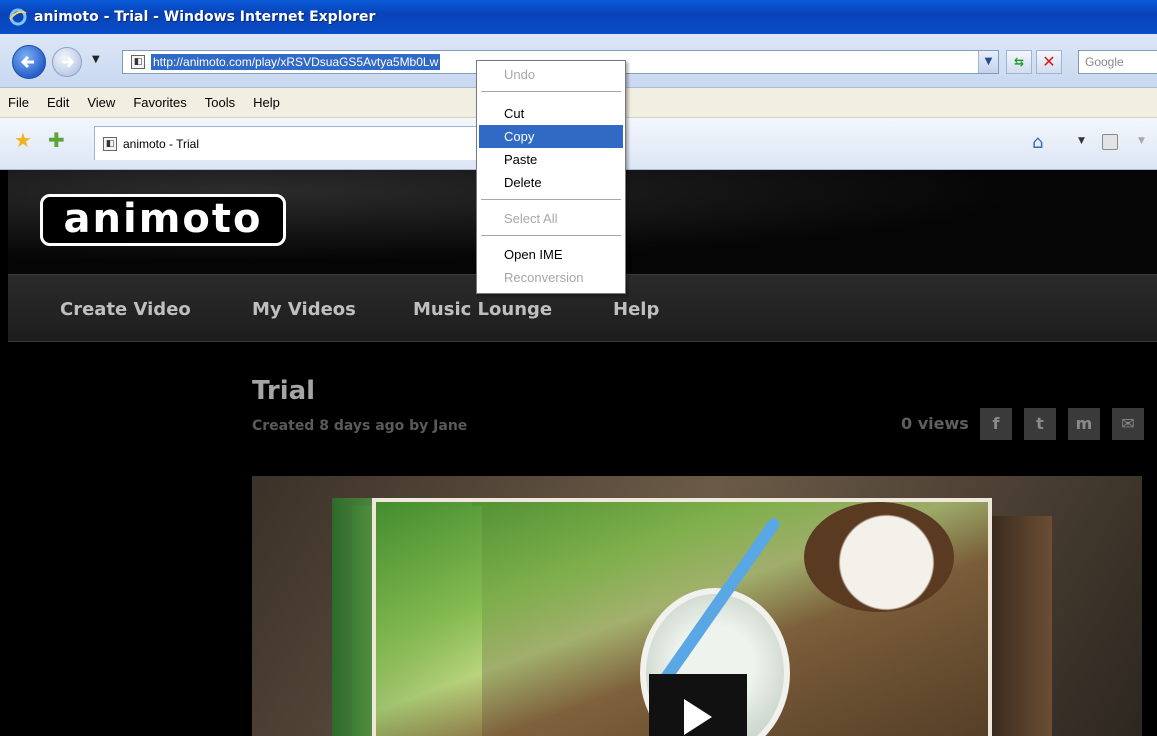 The width and height of the screenshot is (1157, 736). What do you see at coordinates (23, 140) in the screenshot?
I see `favorites-star-icon: ★` at bounding box center [23, 140].